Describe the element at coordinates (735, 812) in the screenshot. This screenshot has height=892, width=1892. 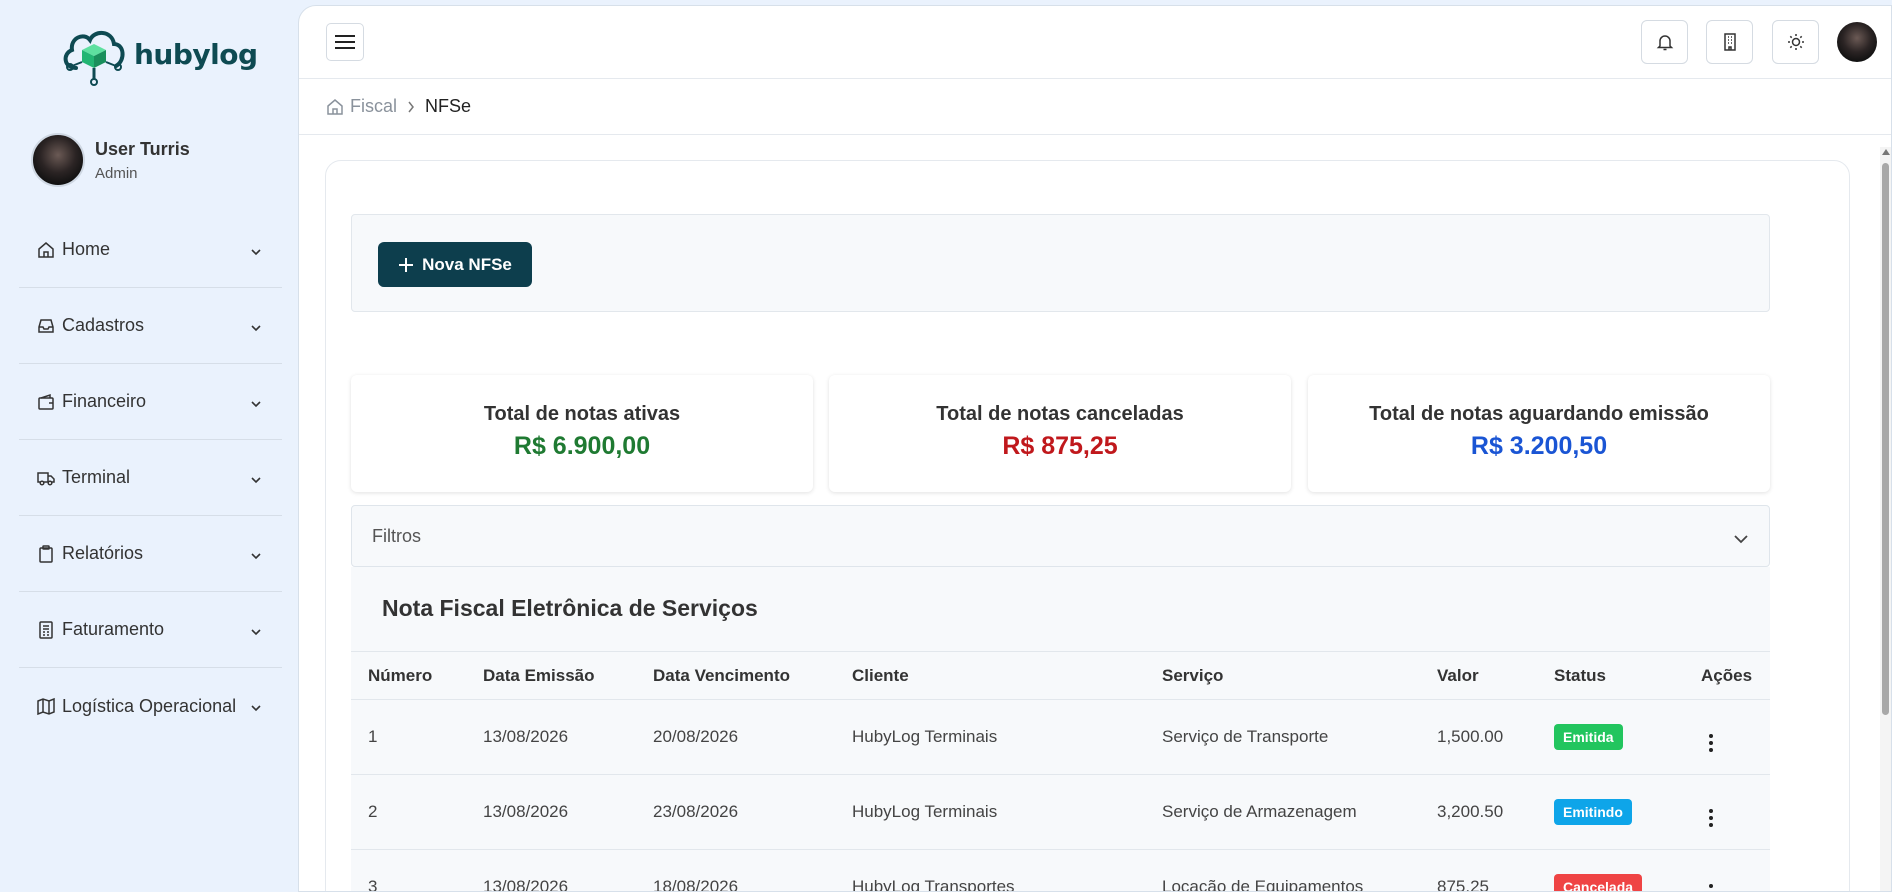
I see `cell-vencimento: 23/08/2026` at that location.